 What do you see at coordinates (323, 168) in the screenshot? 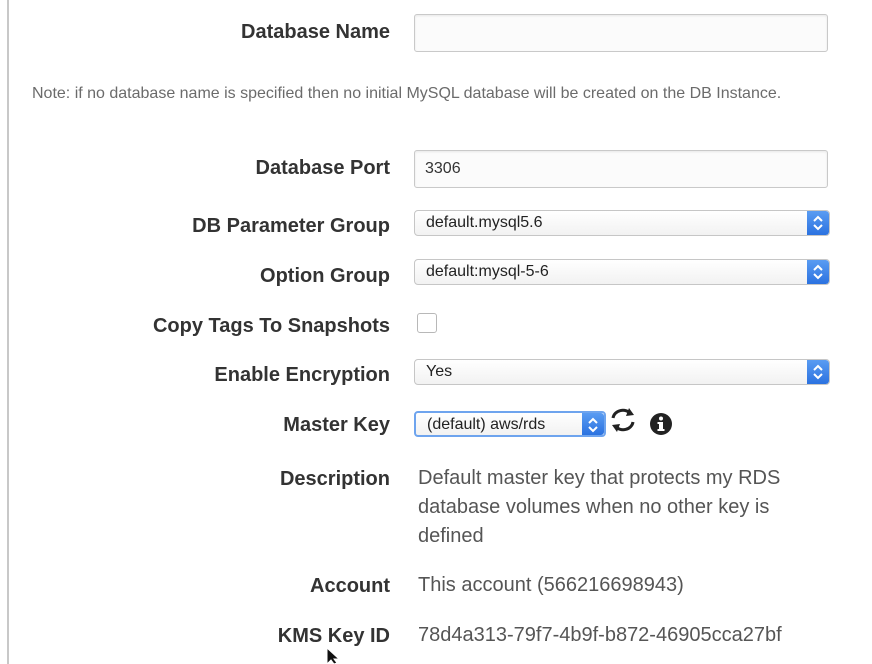
I see `database-port-label: Database Port` at bounding box center [323, 168].